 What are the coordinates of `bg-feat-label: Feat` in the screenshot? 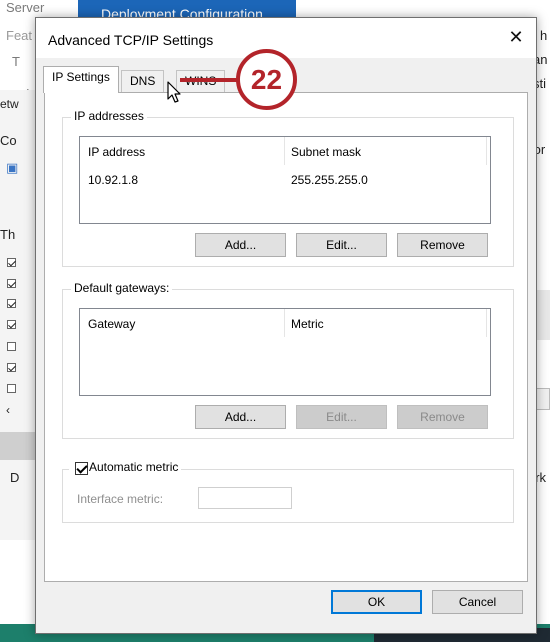 It's located at (19, 35).